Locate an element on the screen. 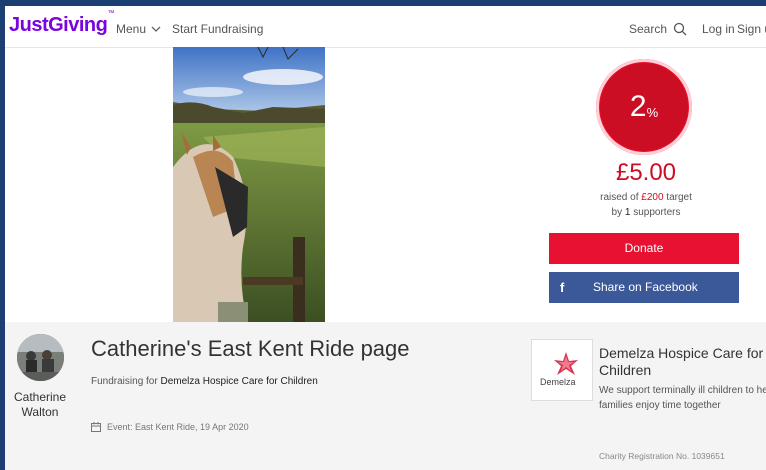  share-facebook-label: Share on Facebook is located at coordinates (645, 287).